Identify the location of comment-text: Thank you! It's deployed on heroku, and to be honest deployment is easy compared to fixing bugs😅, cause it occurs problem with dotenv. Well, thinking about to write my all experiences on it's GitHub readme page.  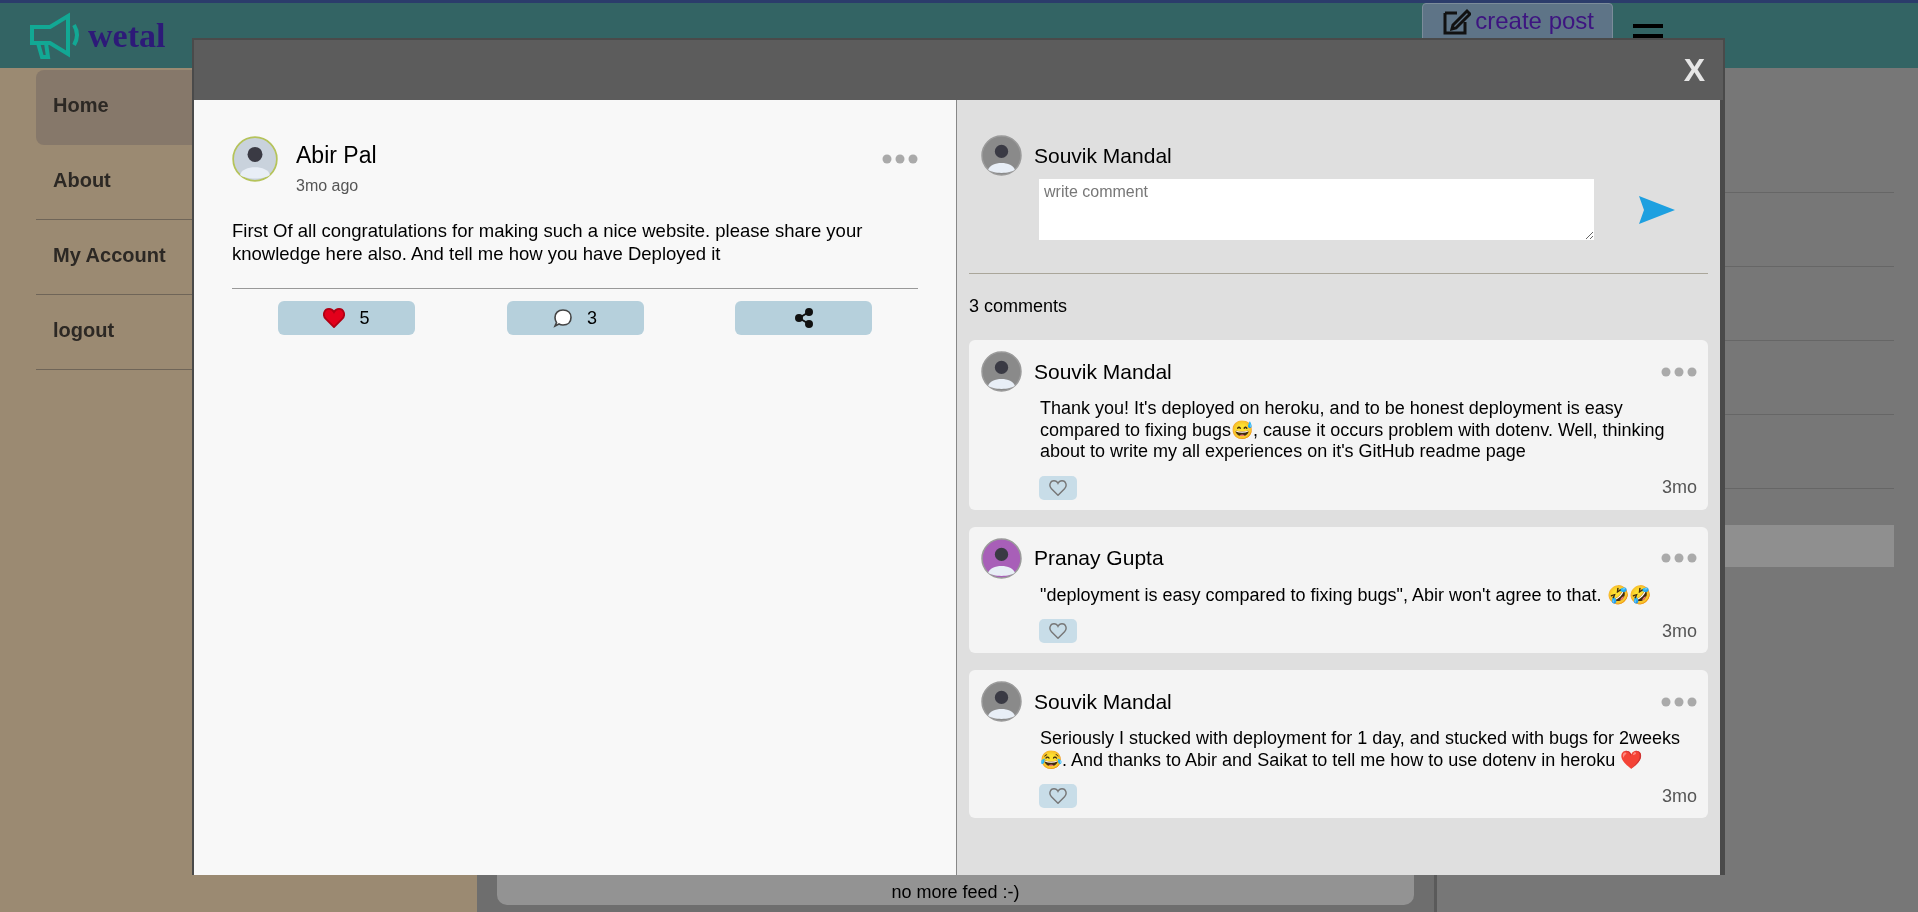
(1353, 430).